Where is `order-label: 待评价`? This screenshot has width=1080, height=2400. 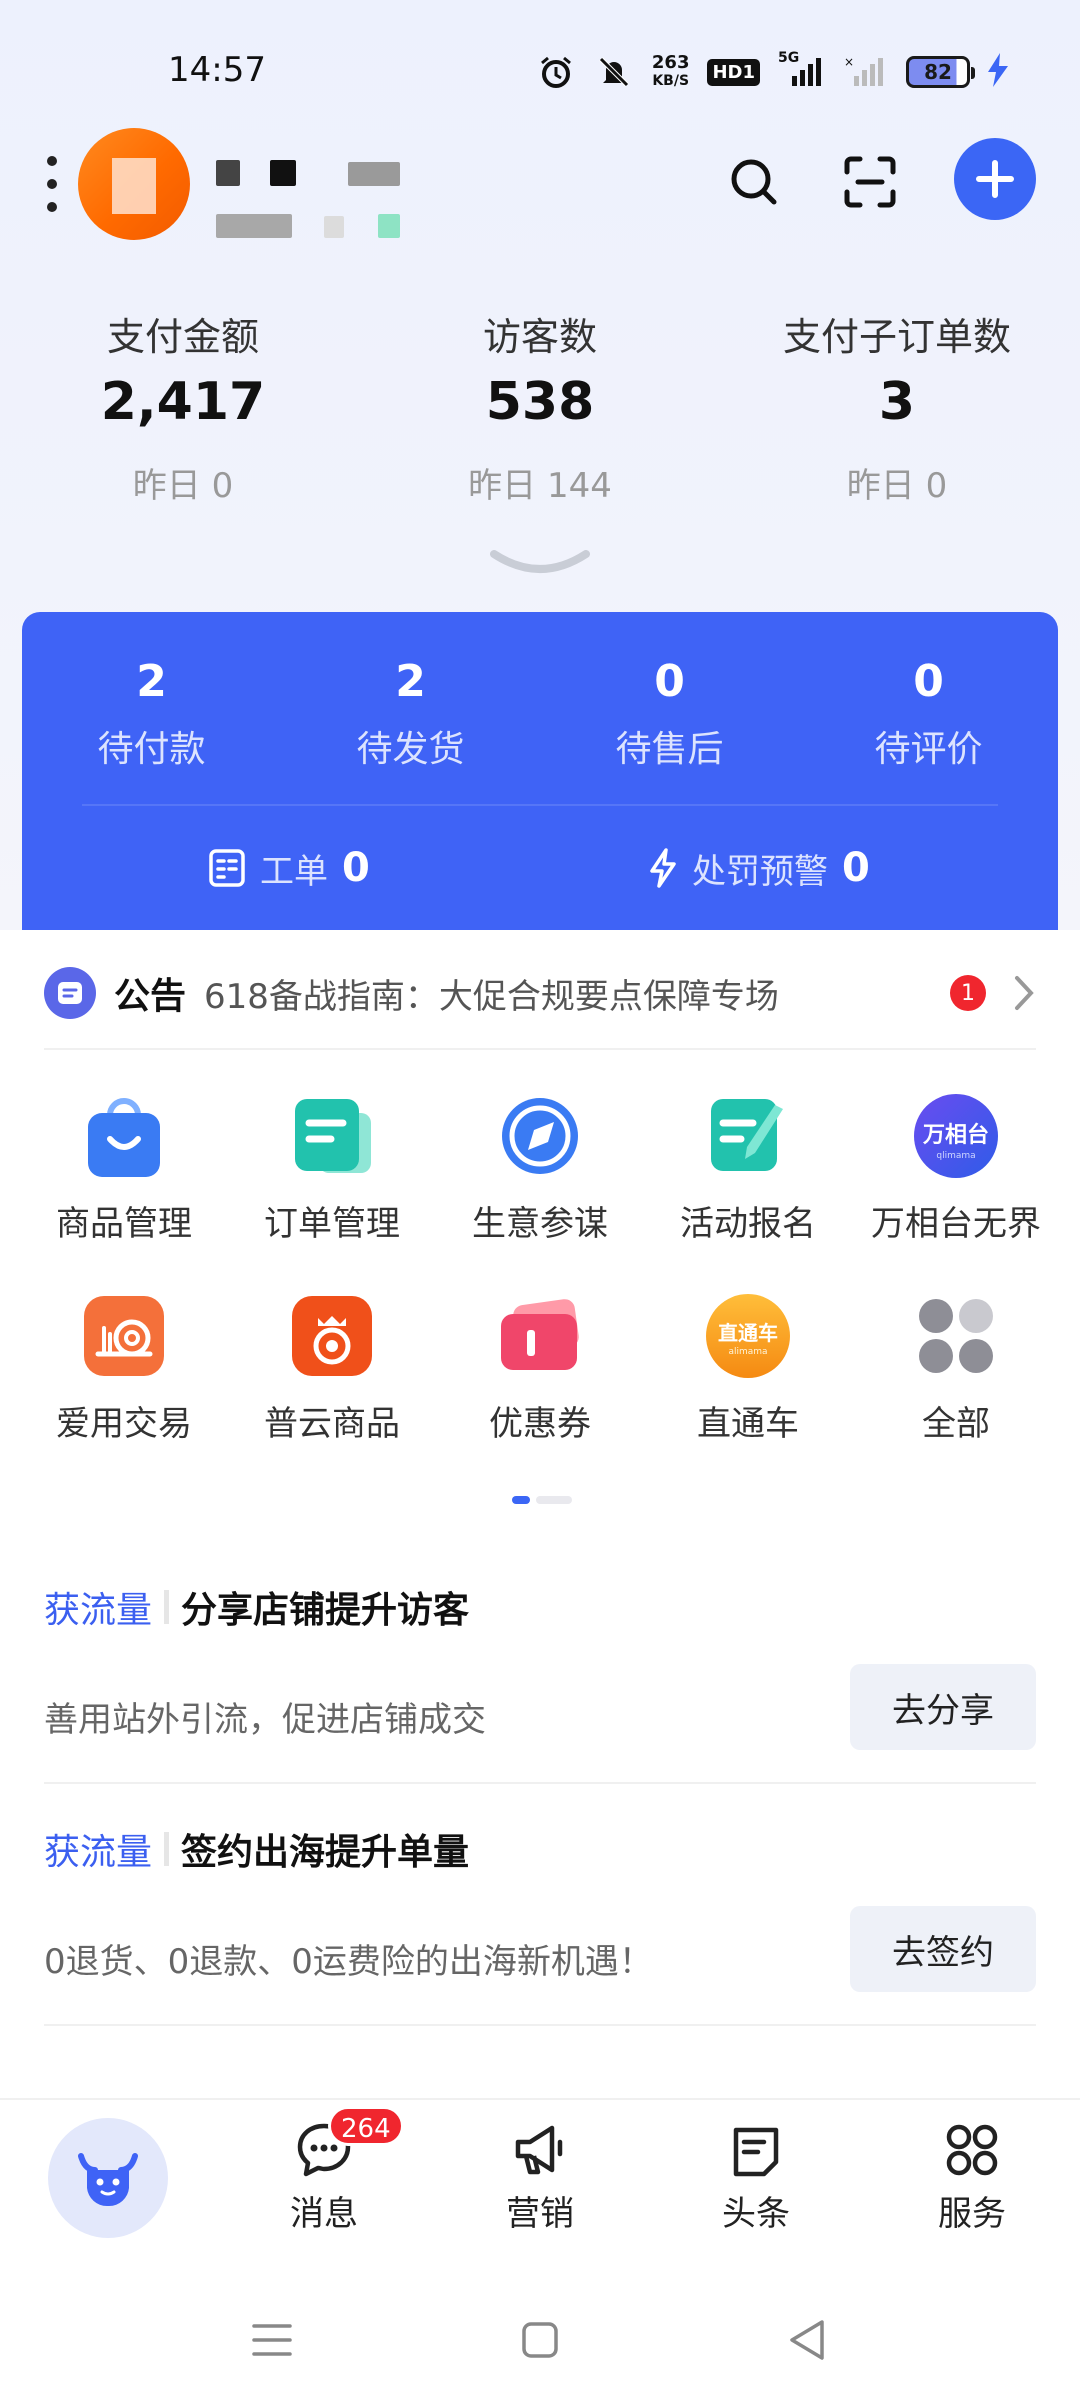
order-label: 待评价 is located at coordinates (928, 749).